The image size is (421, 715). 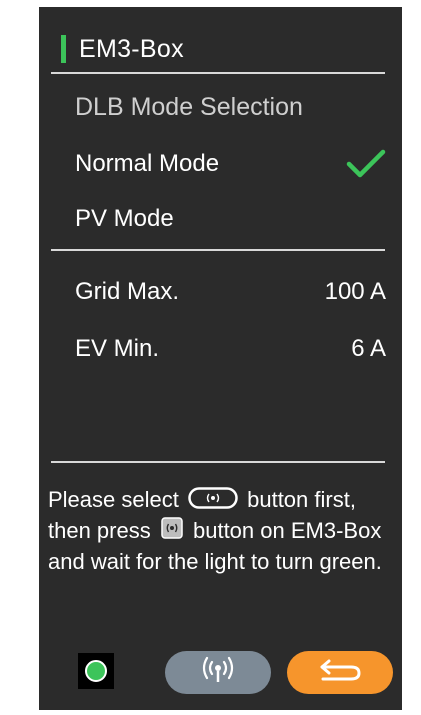 I want to click on setting-value: 6 A, so click(x=368, y=348).